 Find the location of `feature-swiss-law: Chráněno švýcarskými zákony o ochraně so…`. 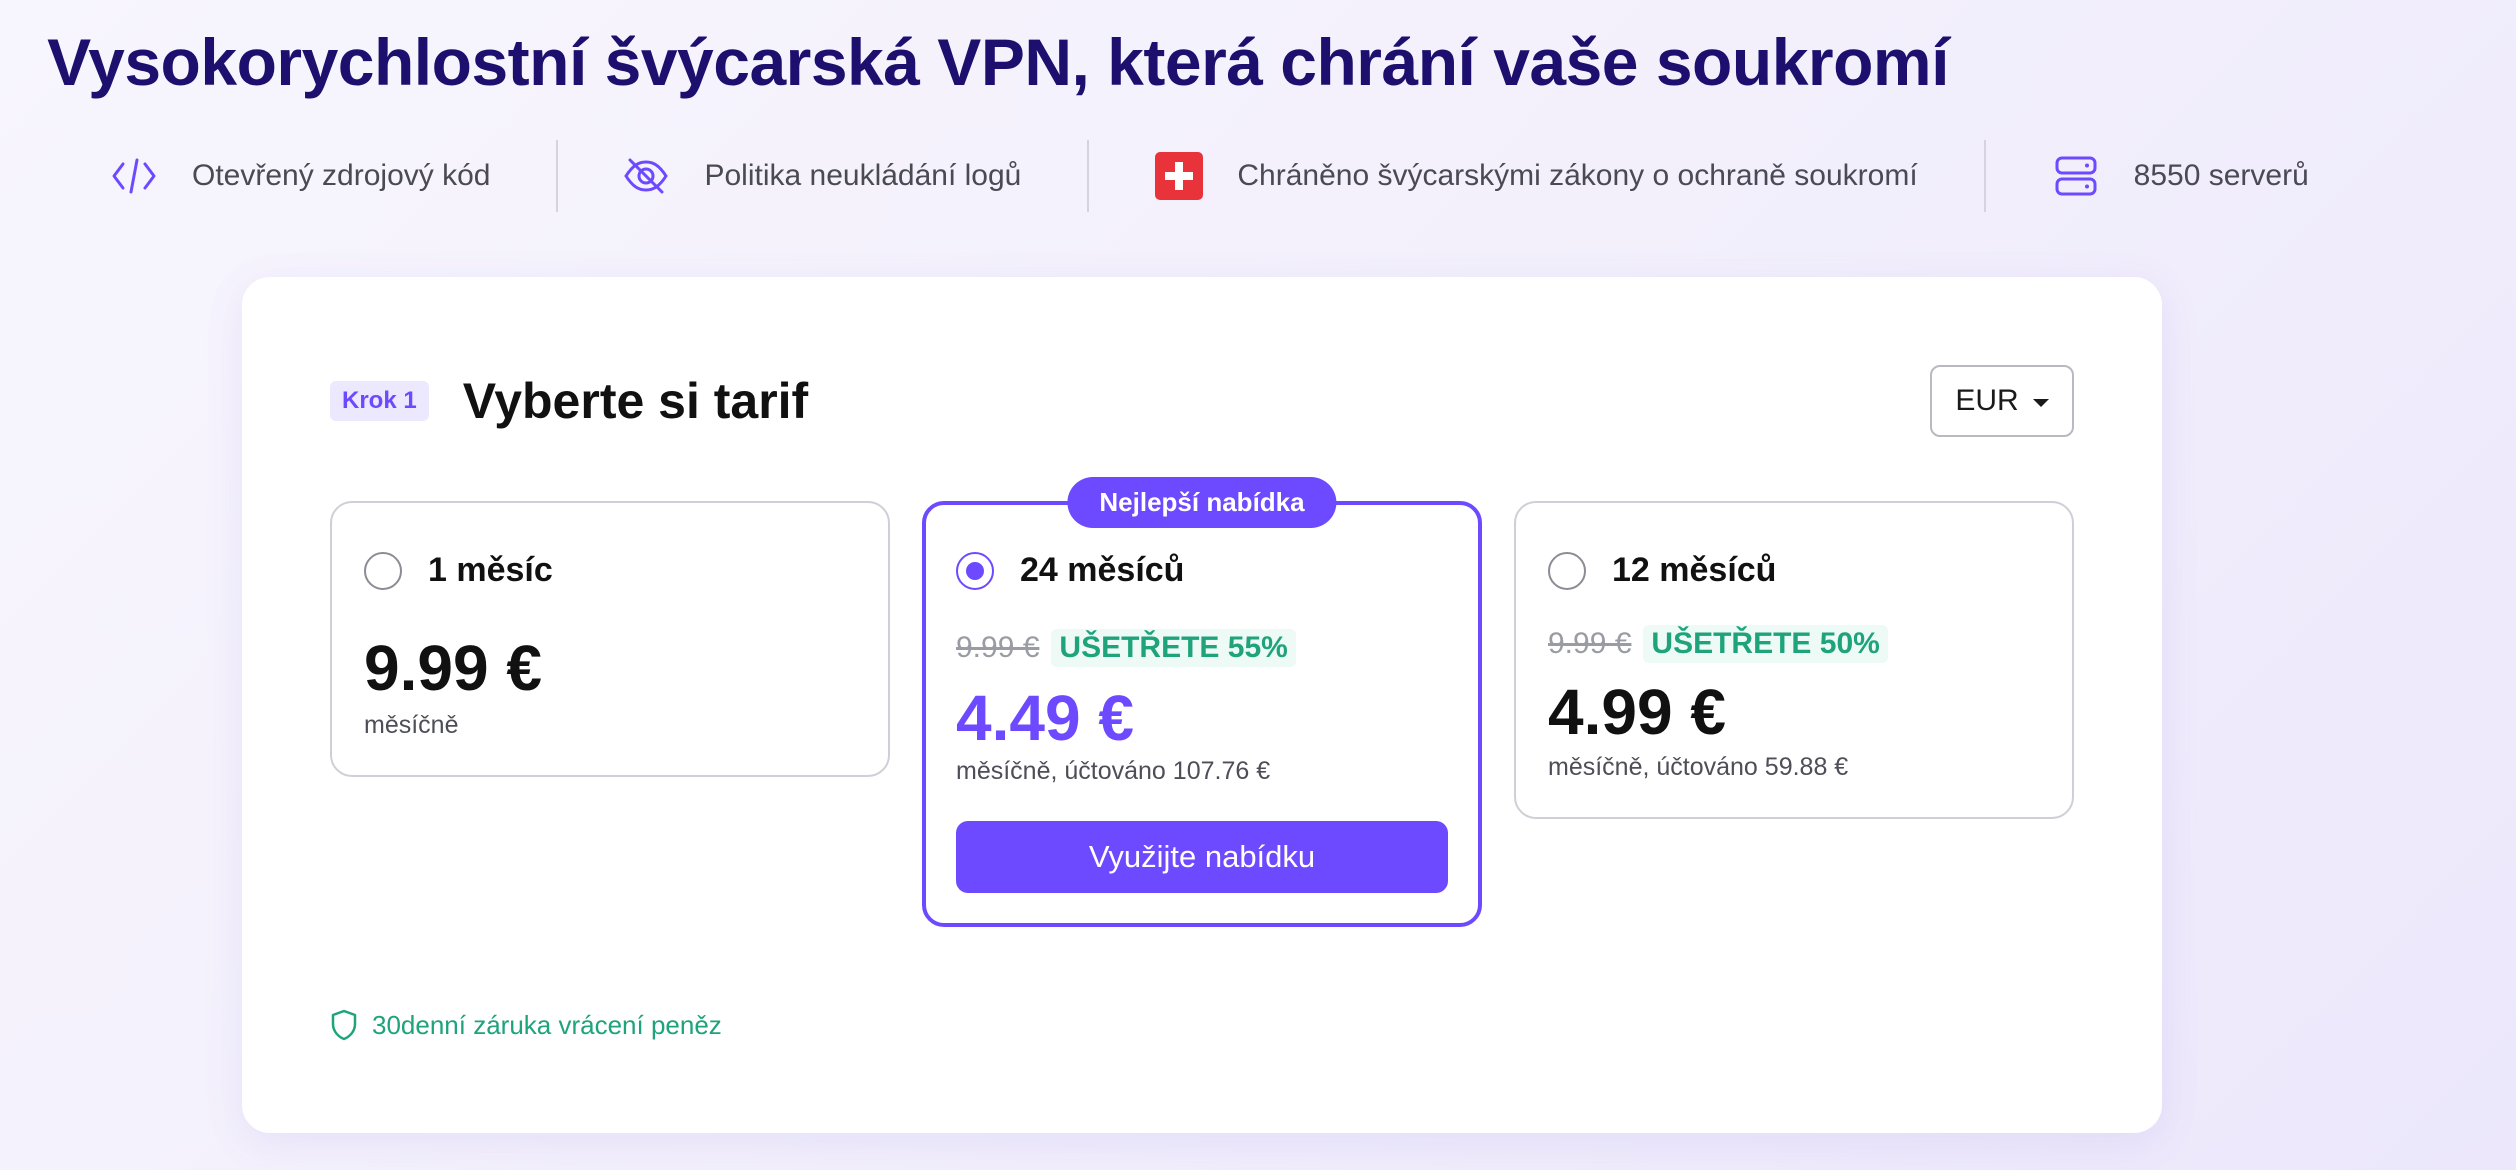

feature-swiss-law: Chráněno švýcarskými zákony o ochraně so… is located at coordinates (1536, 176).